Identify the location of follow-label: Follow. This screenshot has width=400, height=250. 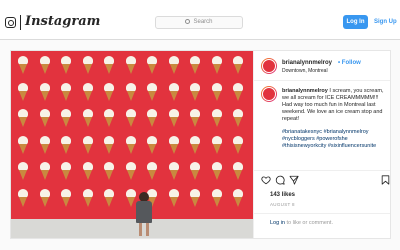
(351, 63).